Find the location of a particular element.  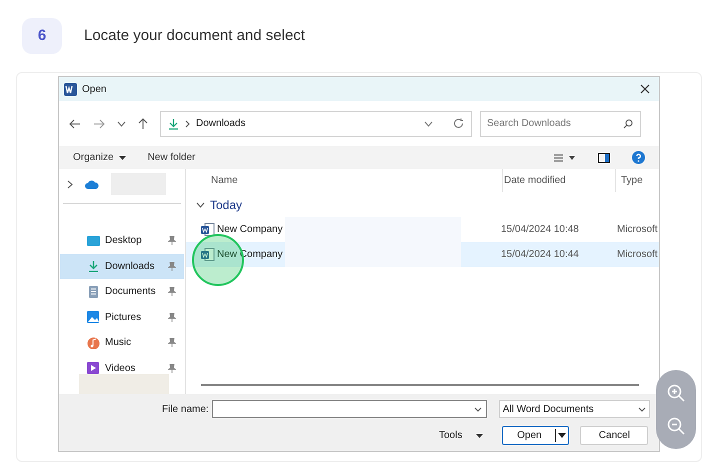

step-number: 6 is located at coordinates (42, 36).